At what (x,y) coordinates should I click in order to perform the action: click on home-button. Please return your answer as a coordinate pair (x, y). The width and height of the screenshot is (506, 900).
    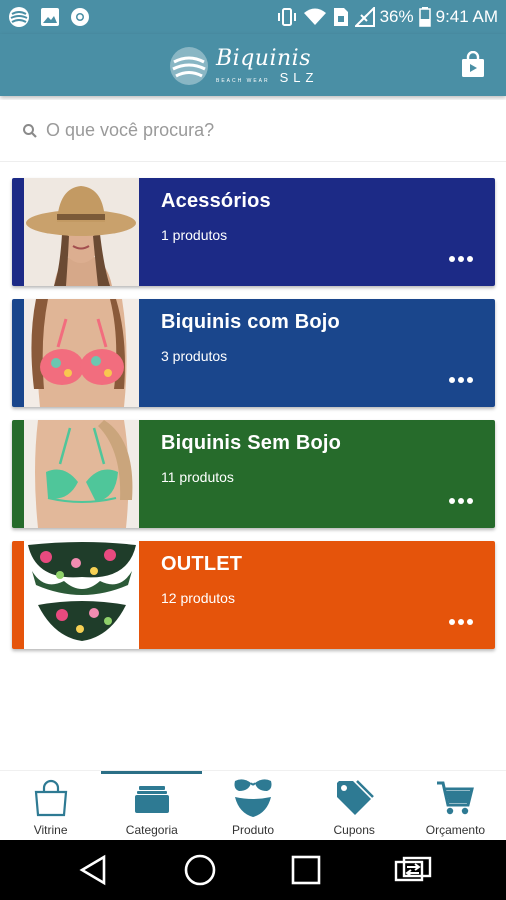
    Looking at the image, I should click on (200, 870).